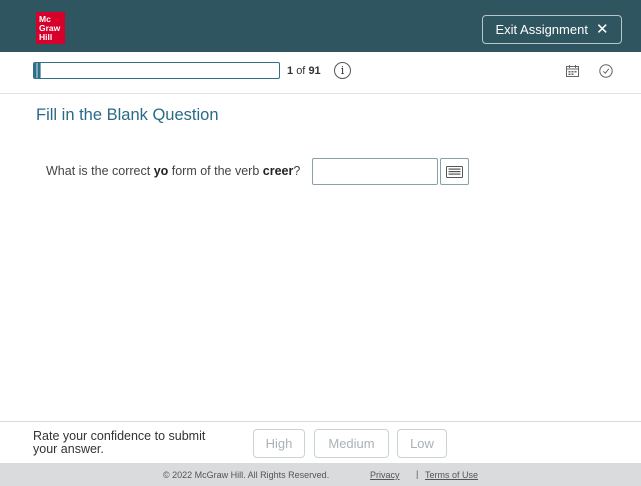 Image resolution: width=641 pixels, height=486 pixels. Describe the element at coordinates (278, 171) in the screenshot. I see `prompt-verb: creer` at that location.